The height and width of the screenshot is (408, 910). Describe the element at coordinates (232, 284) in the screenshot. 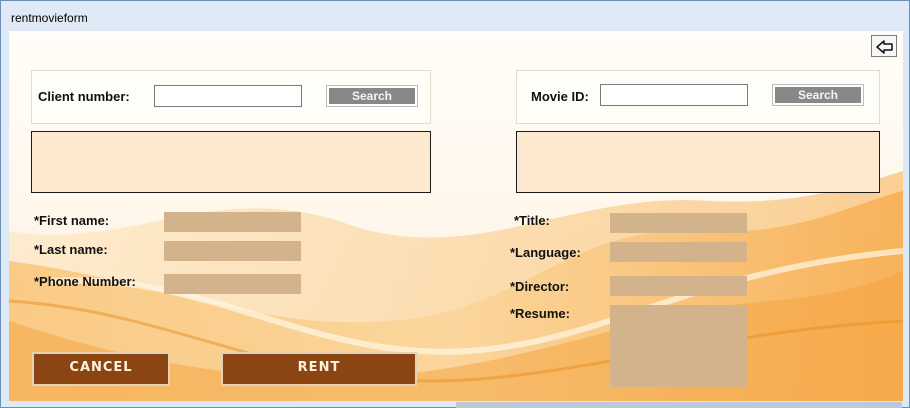

I see `phone-number-field` at that location.